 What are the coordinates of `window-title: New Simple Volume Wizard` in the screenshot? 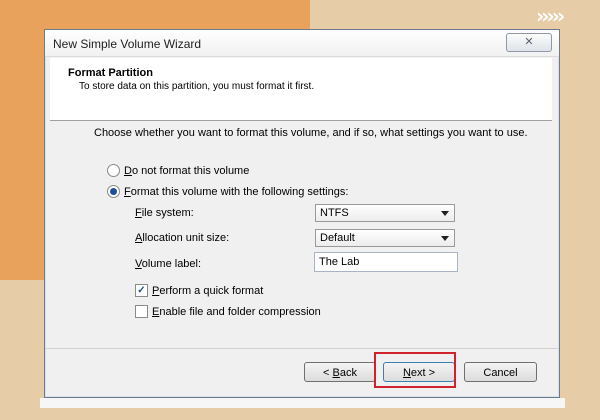 It's located at (127, 44).